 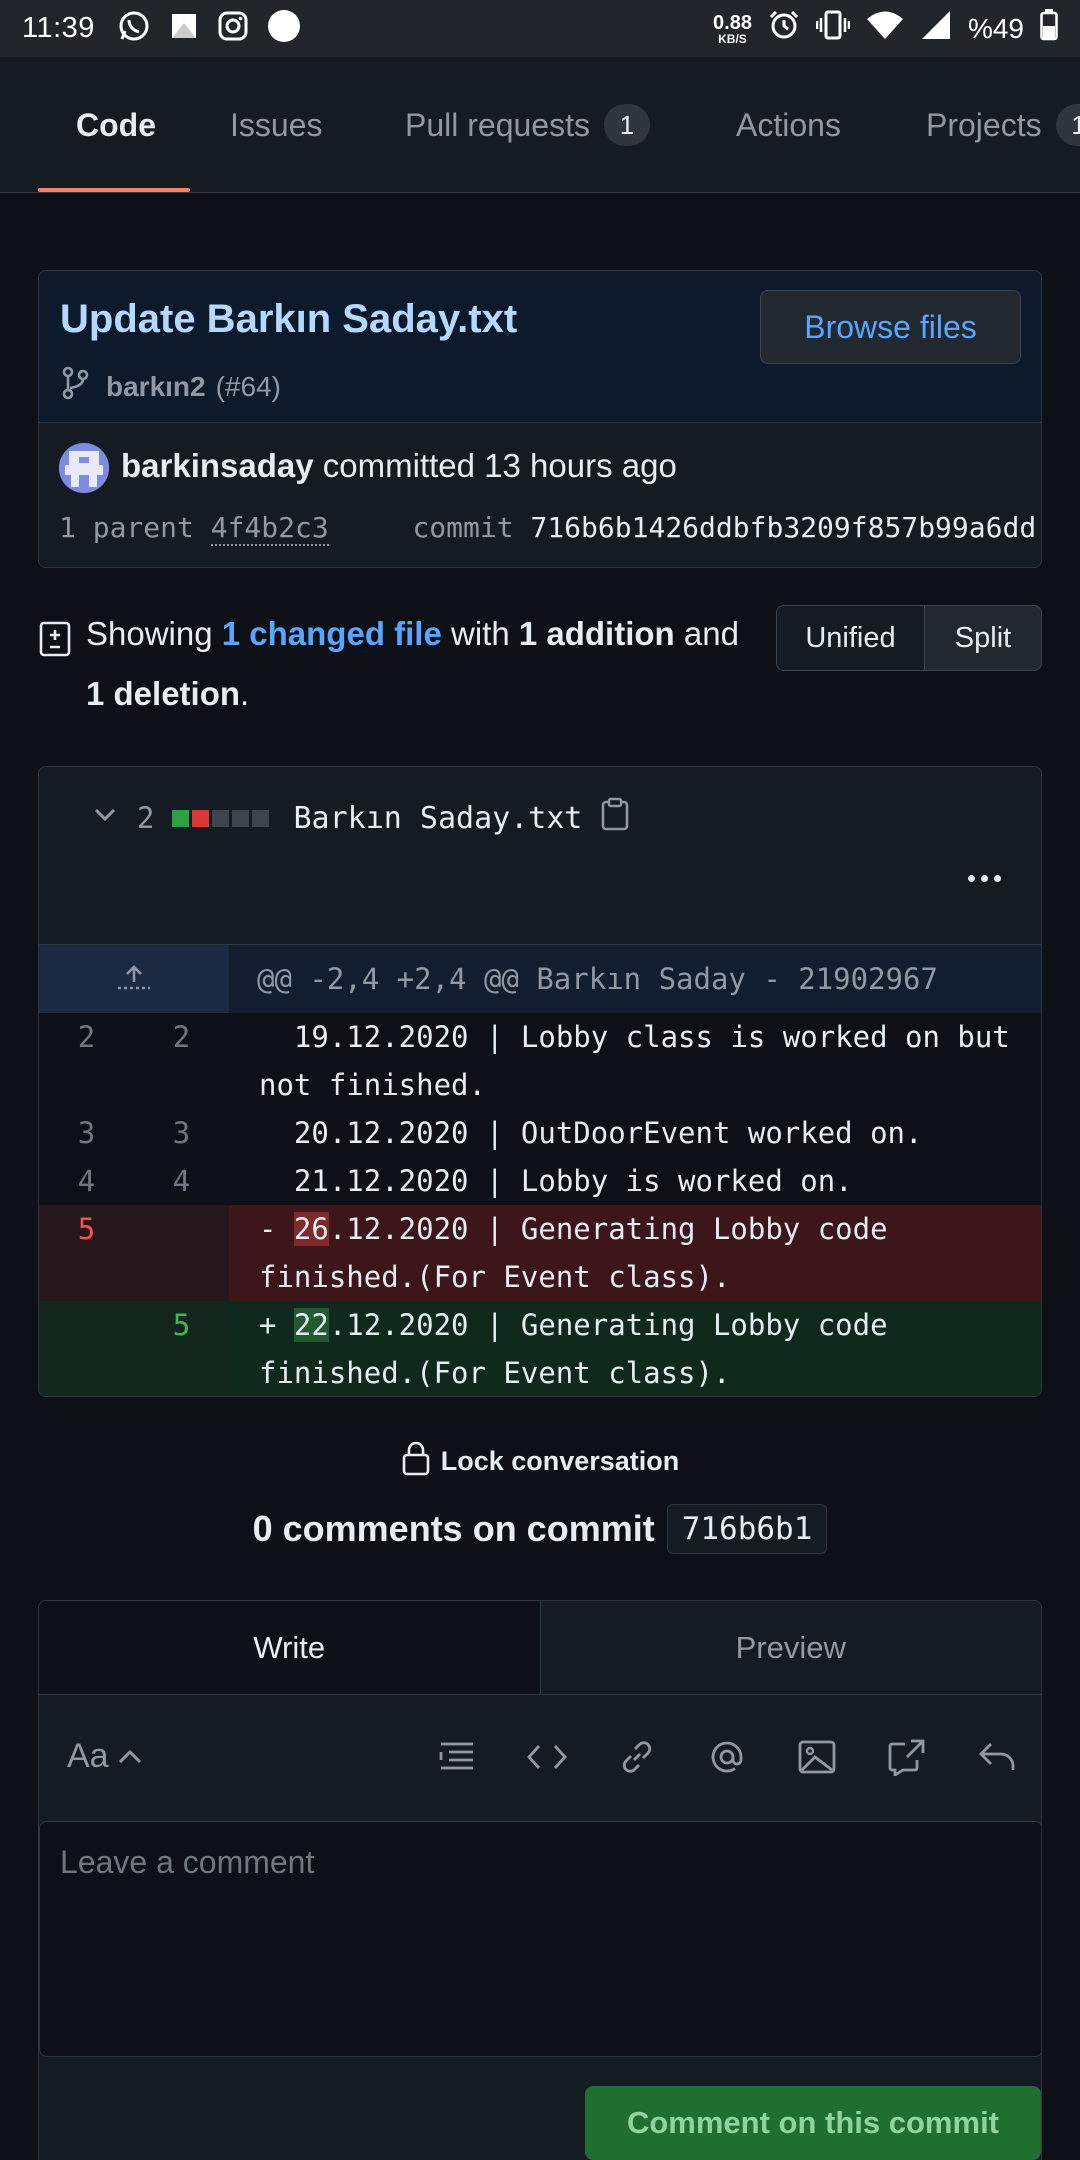 I want to click on short-sha: 716b6b1, so click(x=747, y=1529).